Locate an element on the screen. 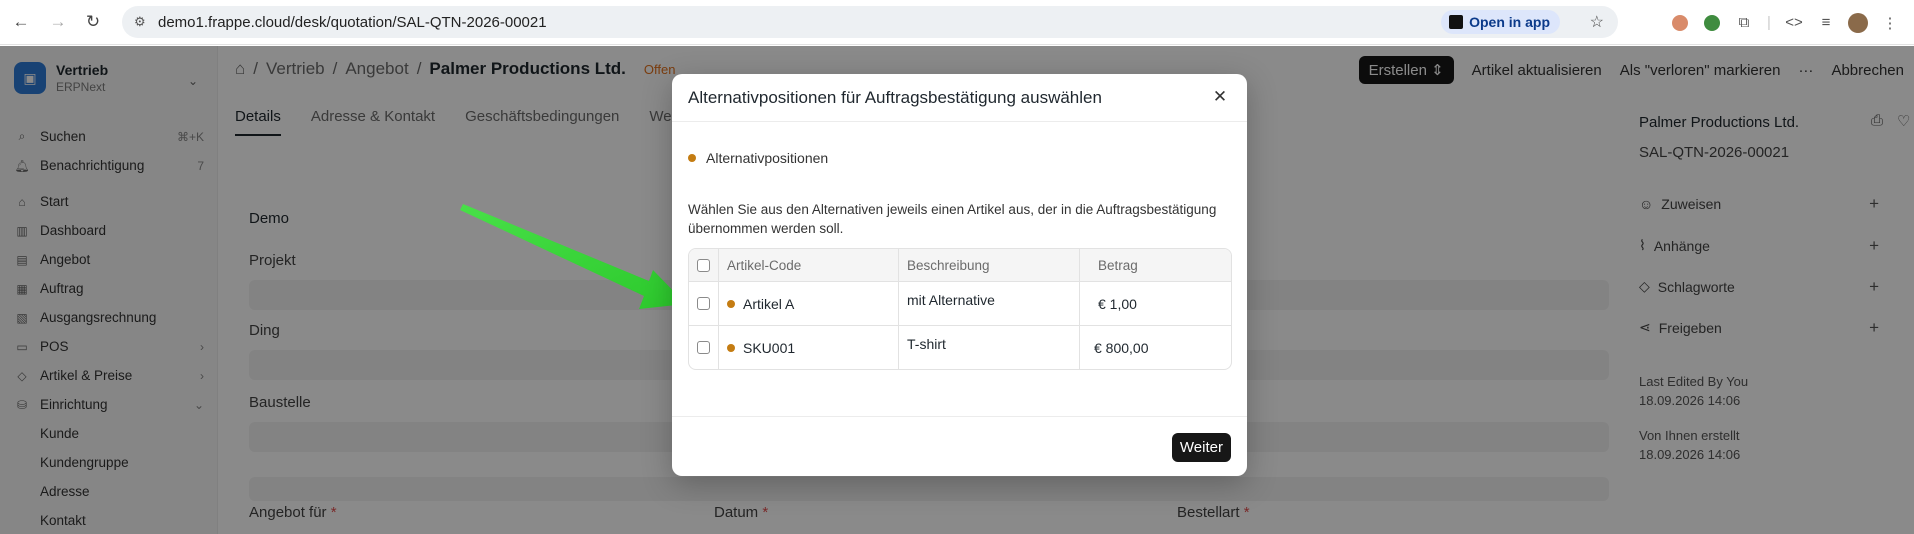 This screenshot has width=1914, height=534. column-header-code: Artikel-Code is located at coordinates (809, 265).